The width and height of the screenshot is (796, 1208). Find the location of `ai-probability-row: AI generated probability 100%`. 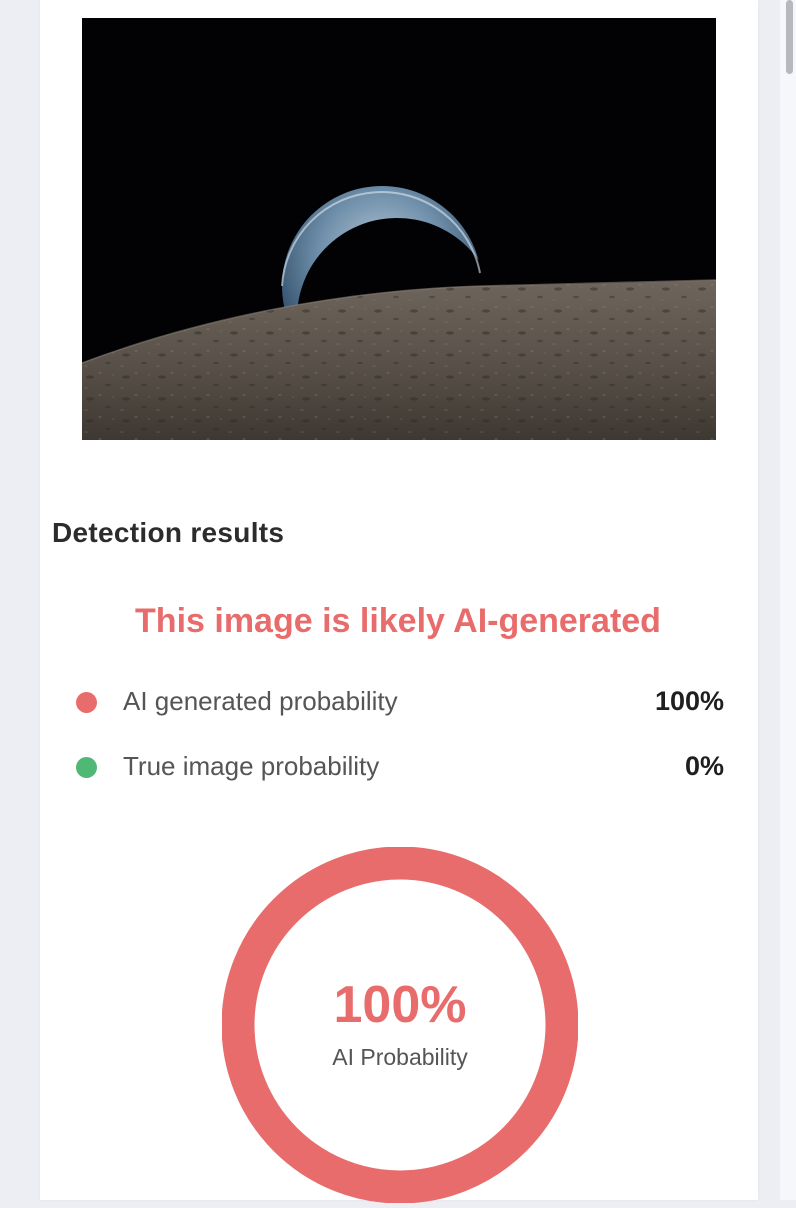

ai-probability-row: AI generated probability 100% is located at coordinates (400, 701).